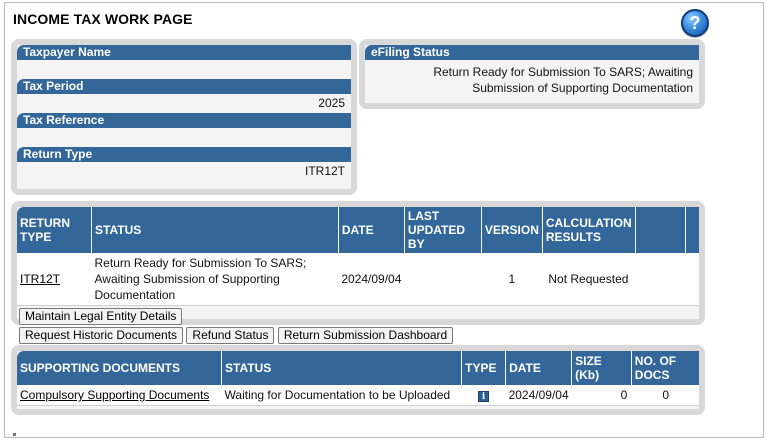  What do you see at coordinates (101, 335) in the screenshot?
I see `request-historic-documents-button: Request Historic Documents` at bounding box center [101, 335].